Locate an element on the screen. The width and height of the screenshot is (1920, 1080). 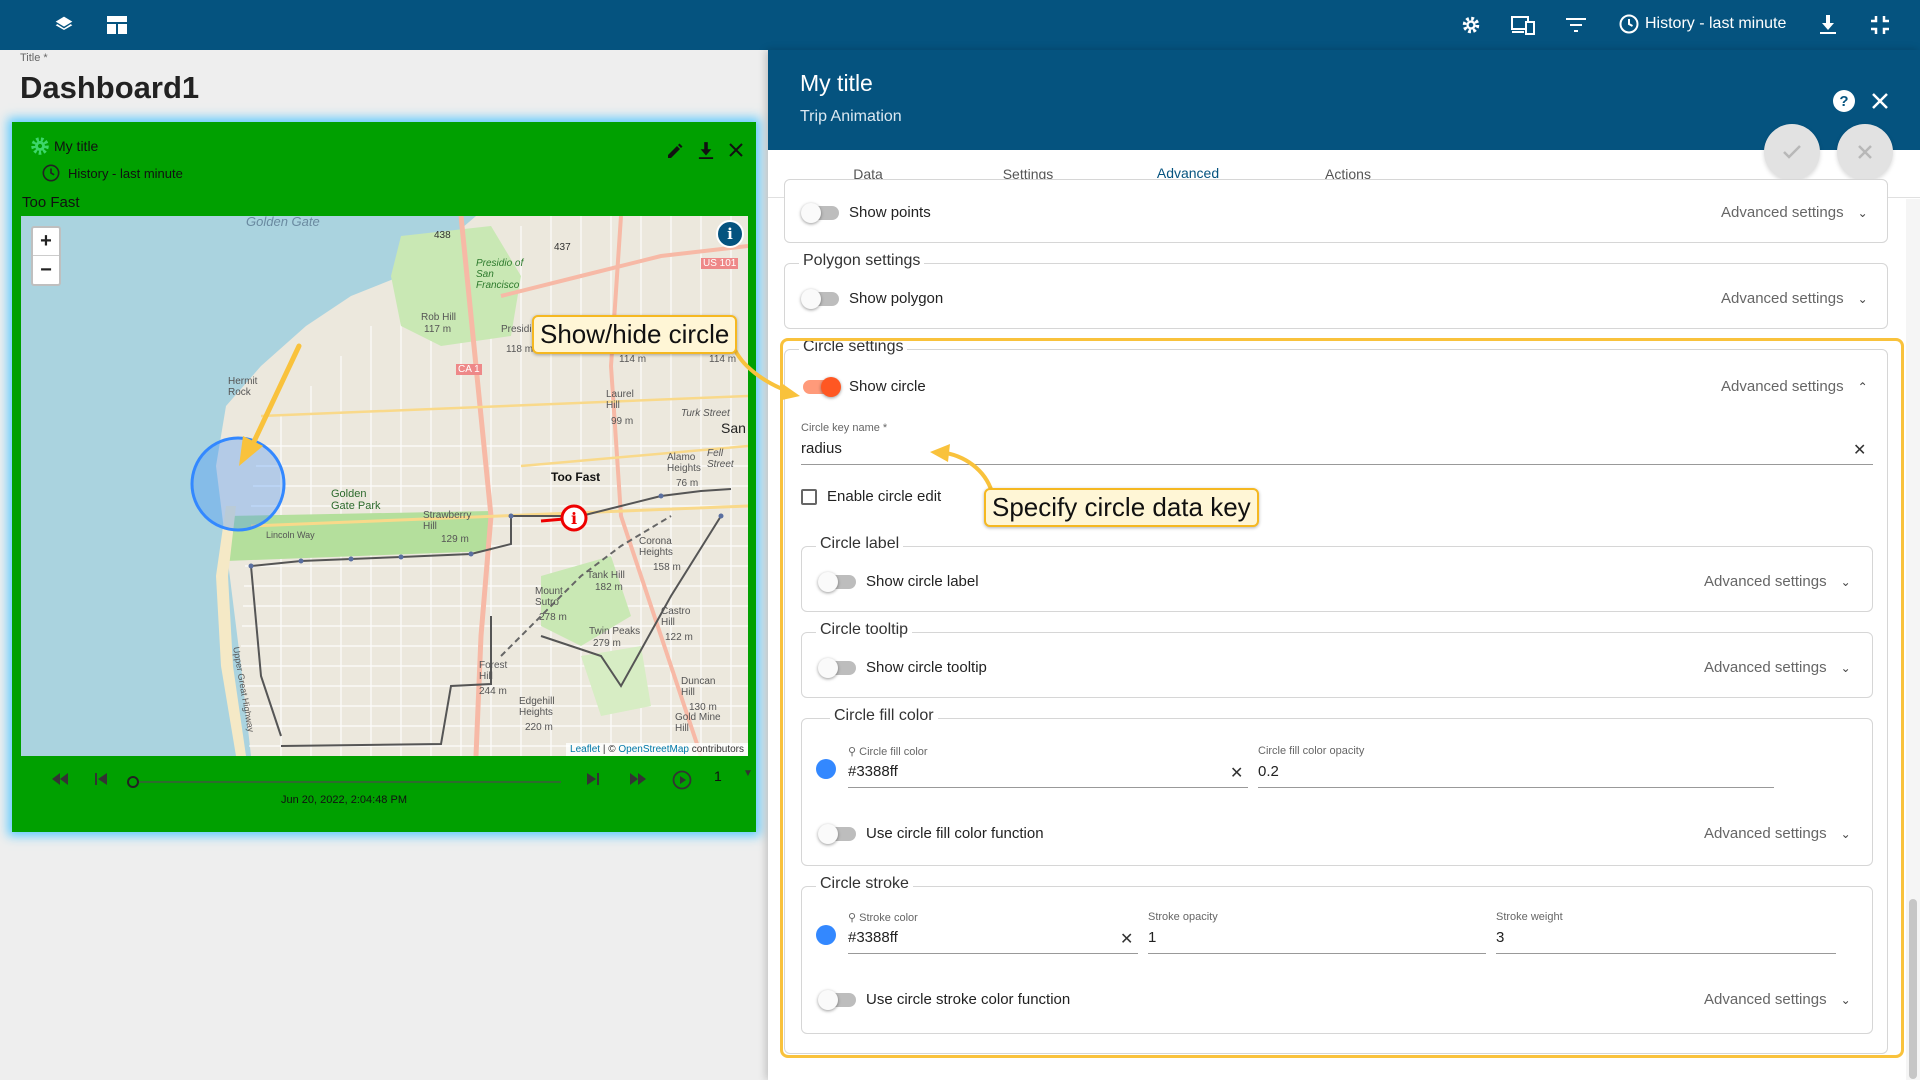
callout-show-hide-circle: Show/hide circle is located at coordinates (635, 334).